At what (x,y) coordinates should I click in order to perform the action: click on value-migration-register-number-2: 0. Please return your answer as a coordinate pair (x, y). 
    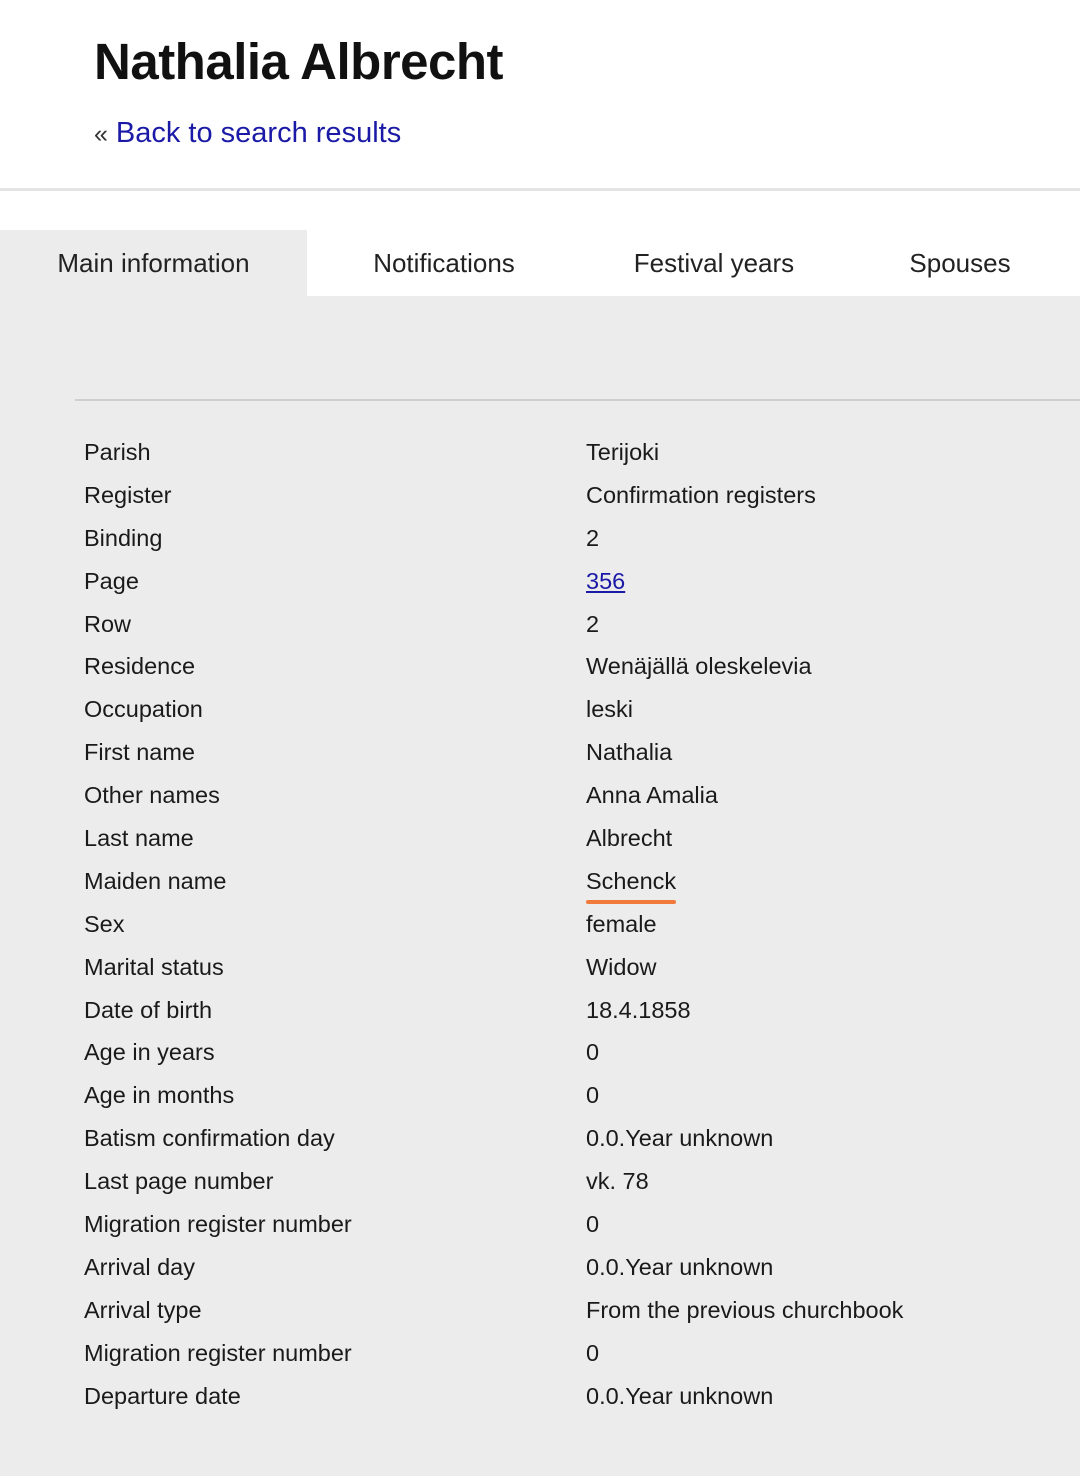
    Looking at the image, I should click on (593, 1352).